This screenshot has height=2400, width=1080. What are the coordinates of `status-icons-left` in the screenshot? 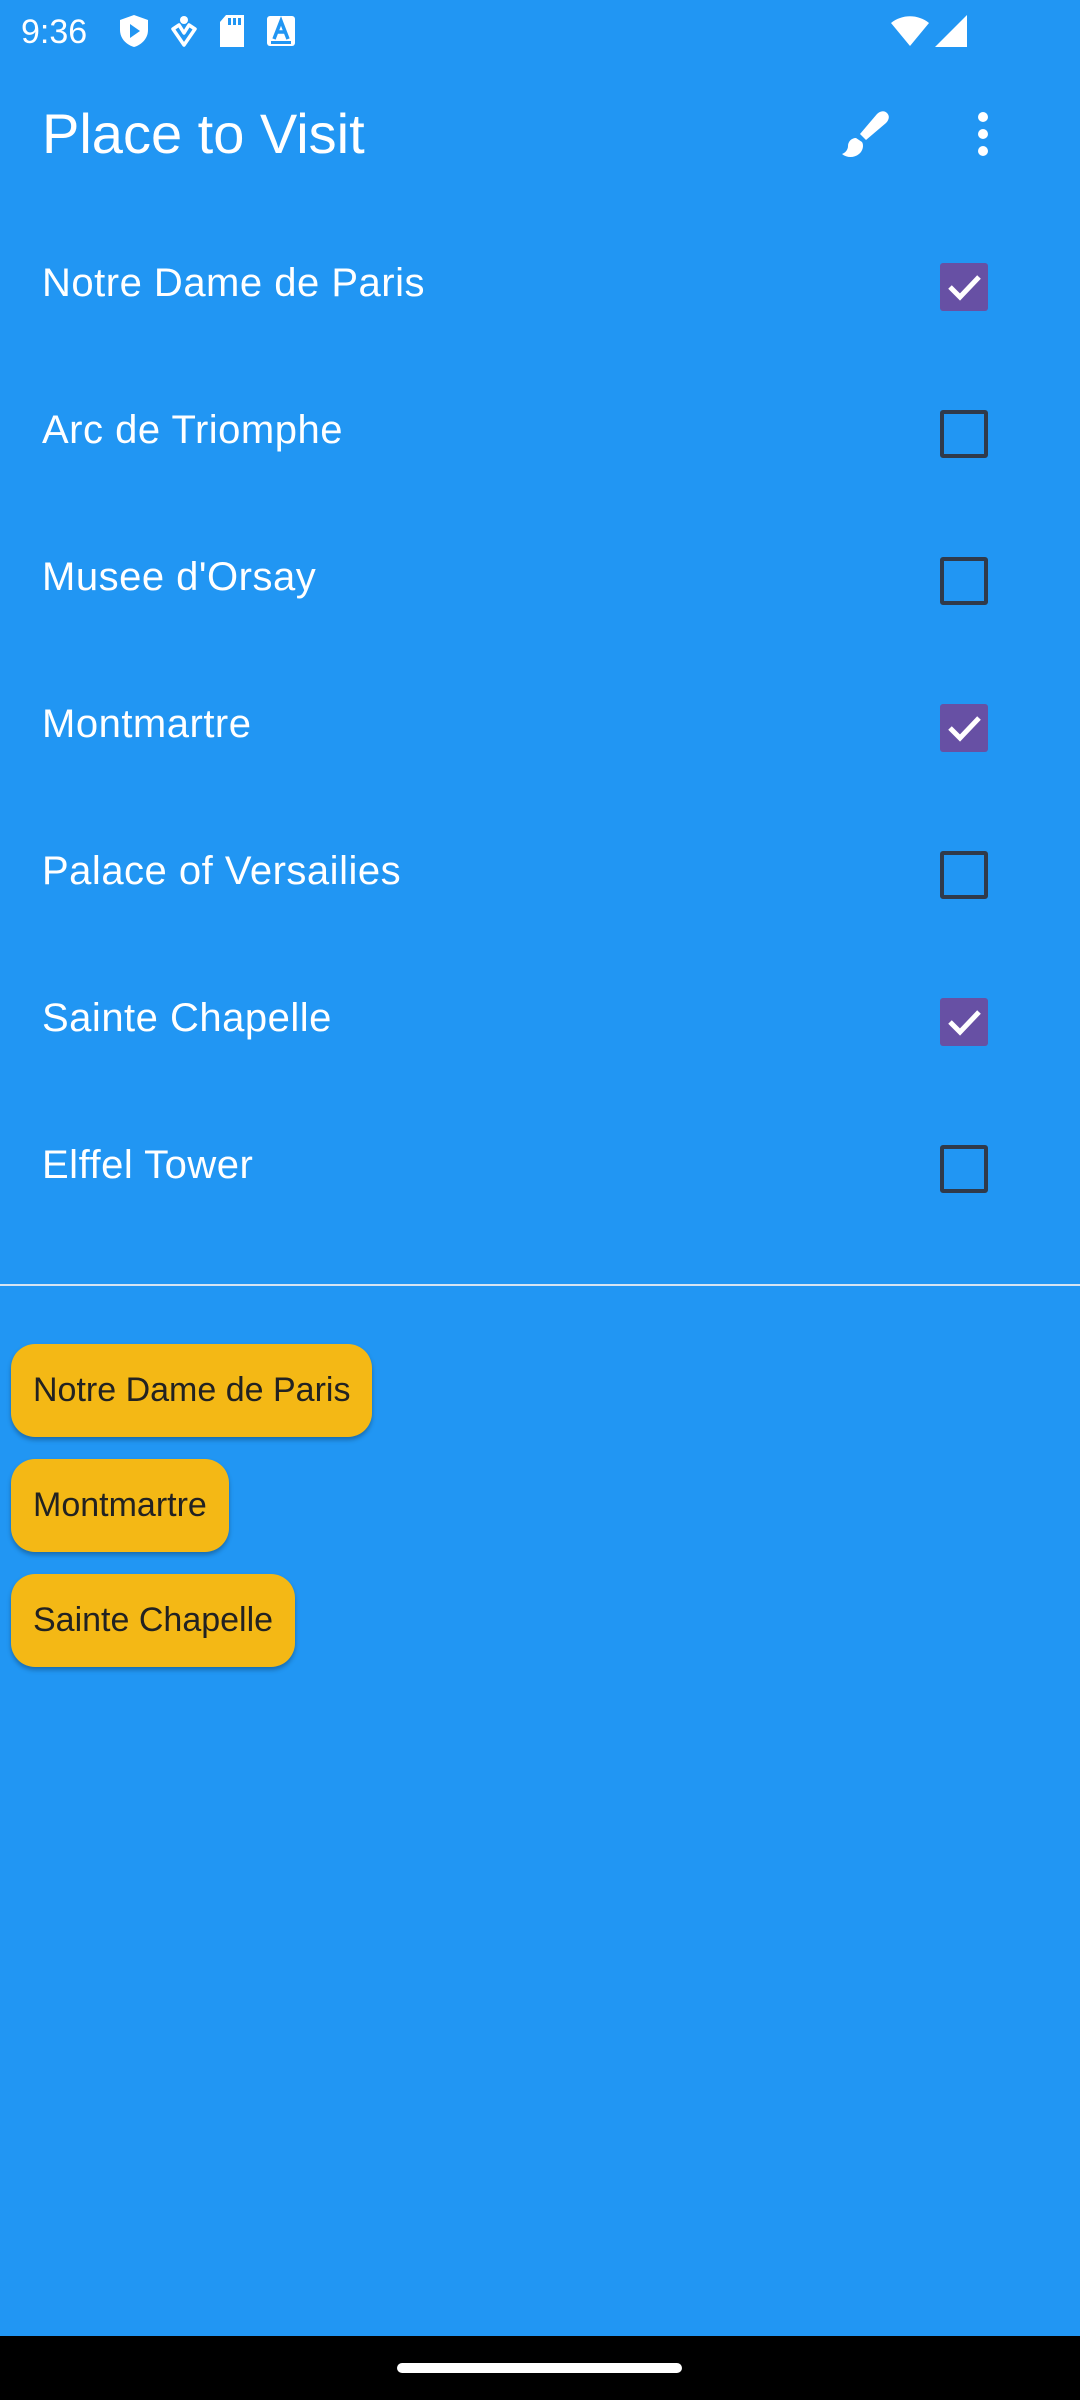 It's located at (207, 31).